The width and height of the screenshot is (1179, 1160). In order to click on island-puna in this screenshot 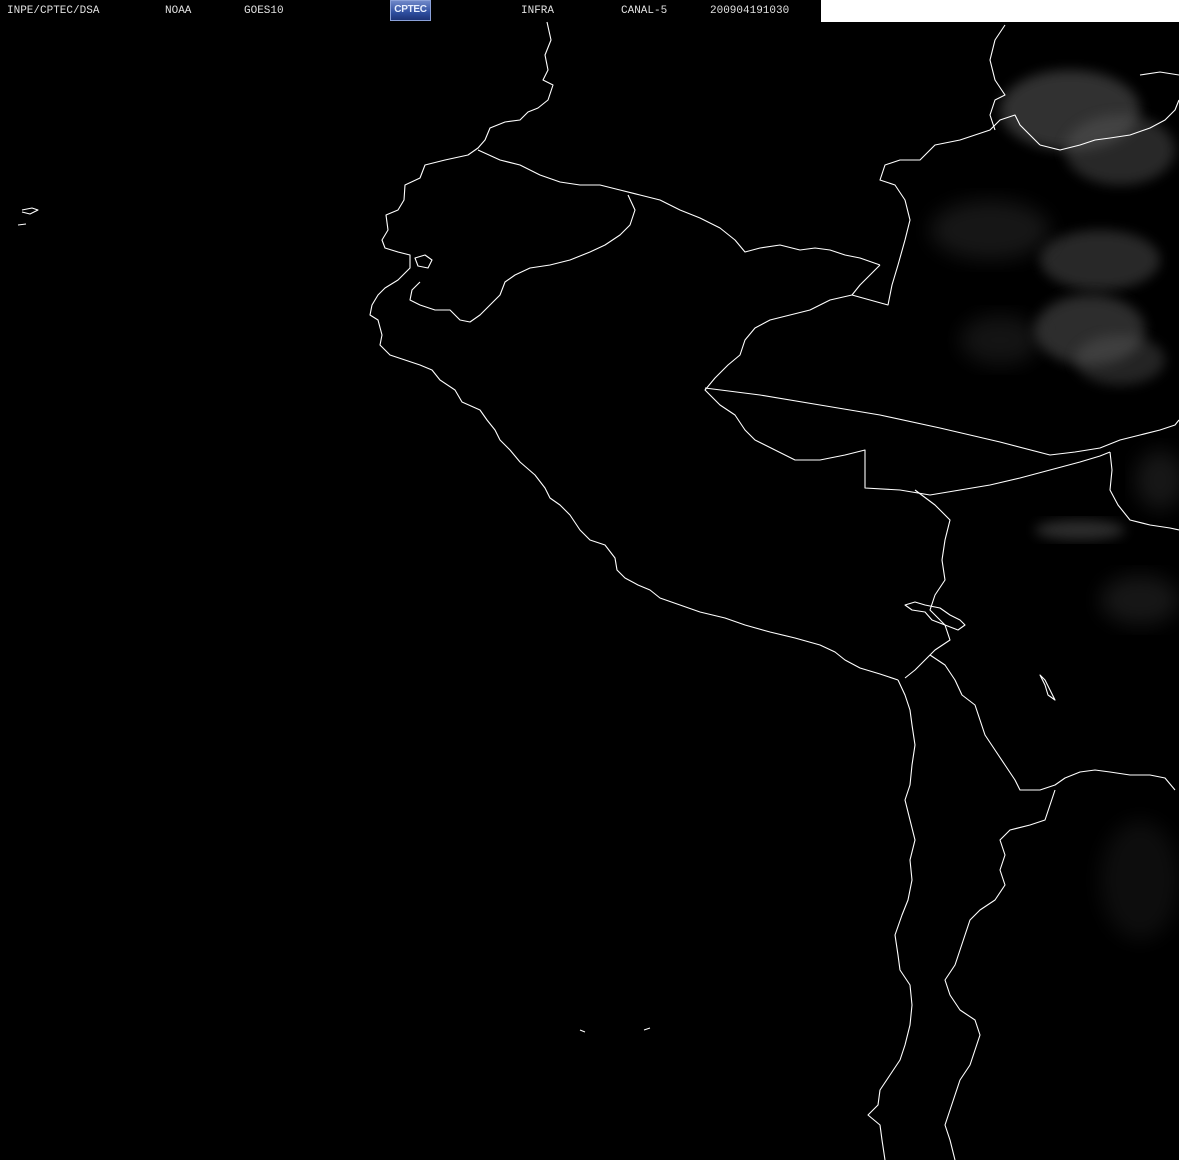, I will do `click(423, 261)`.